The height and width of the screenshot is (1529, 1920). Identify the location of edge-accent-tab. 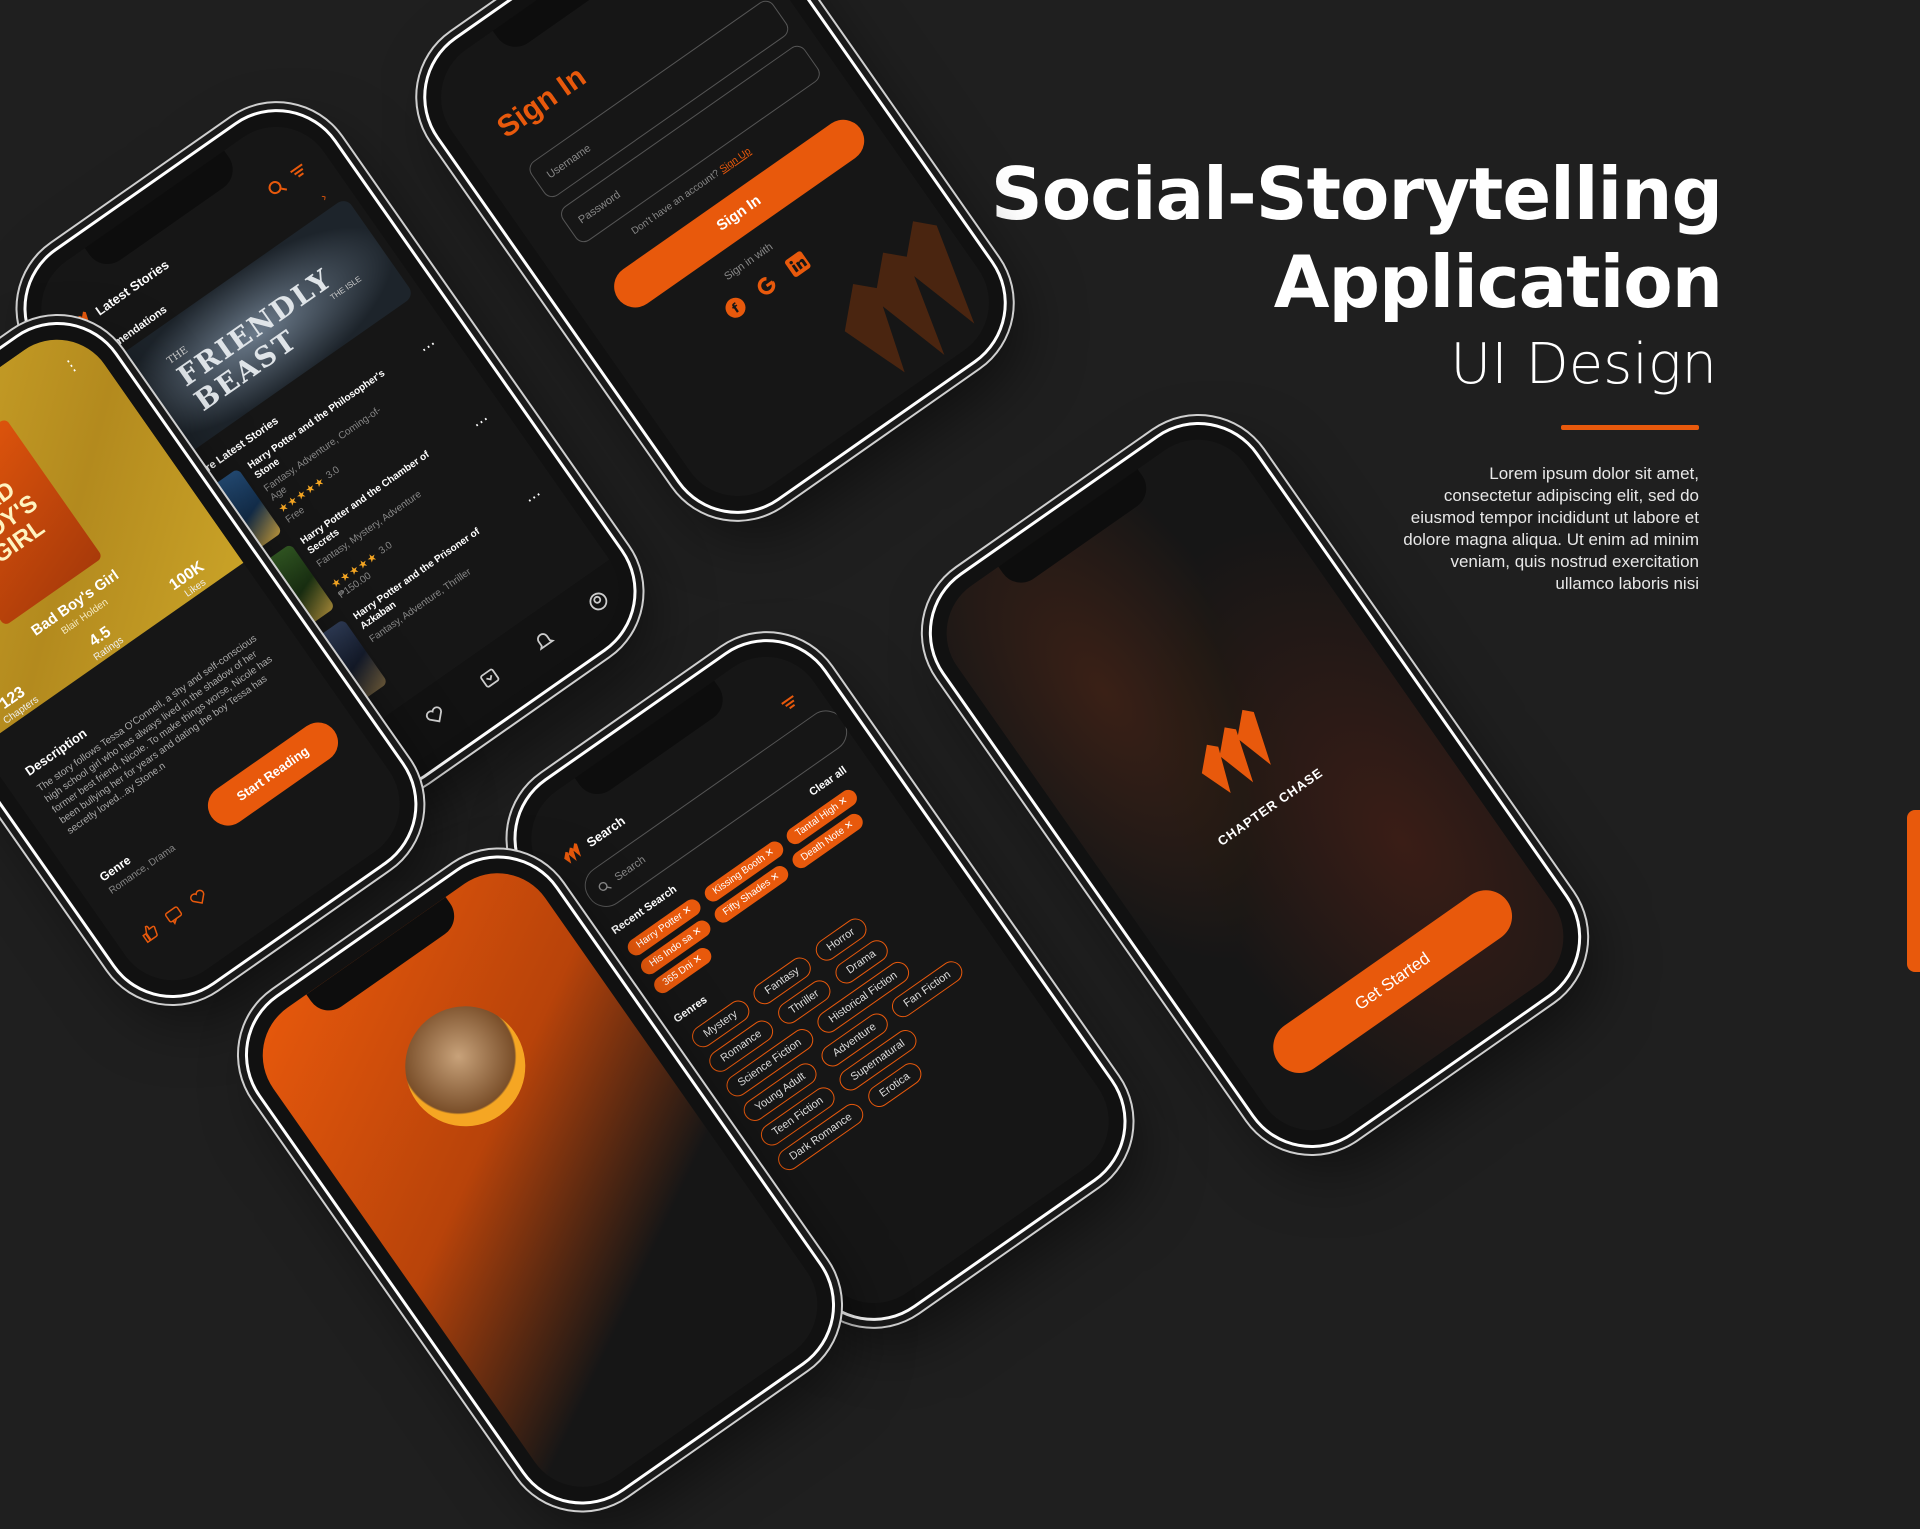
(1913, 891).